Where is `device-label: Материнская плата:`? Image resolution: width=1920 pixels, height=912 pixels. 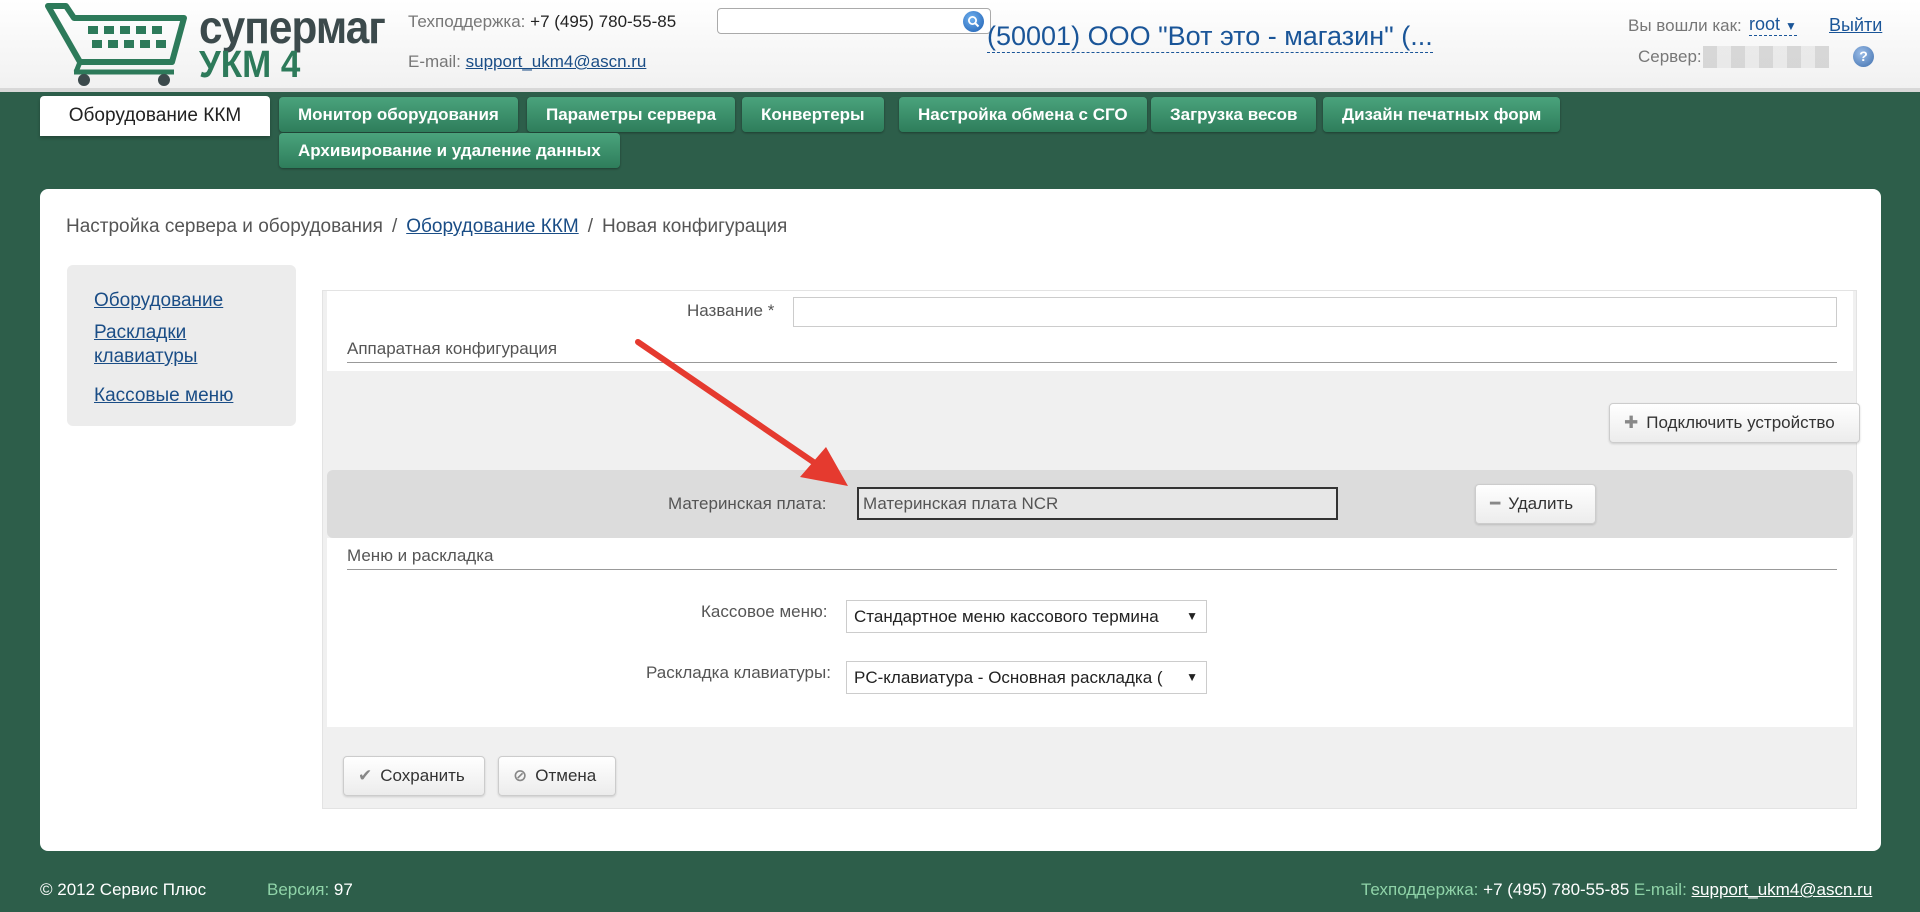 device-label: Материнская плата: is located at coordinates (747, 503).